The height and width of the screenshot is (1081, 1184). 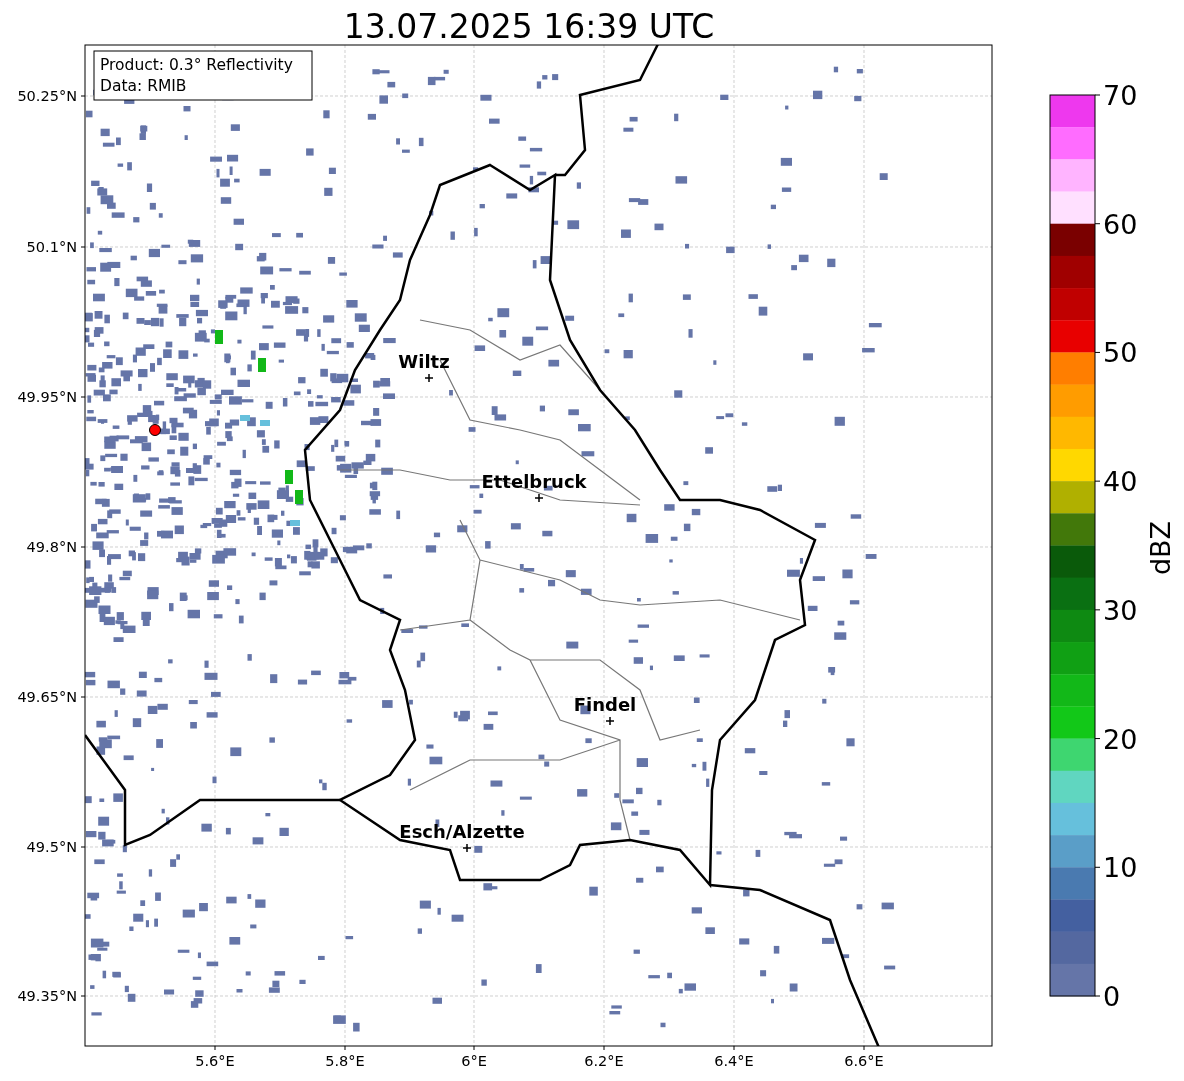 What do you see at coordinates (534, 481) in the screenshot?
I see `place-label: Ettelbruck` at bounding box center [534, 481].